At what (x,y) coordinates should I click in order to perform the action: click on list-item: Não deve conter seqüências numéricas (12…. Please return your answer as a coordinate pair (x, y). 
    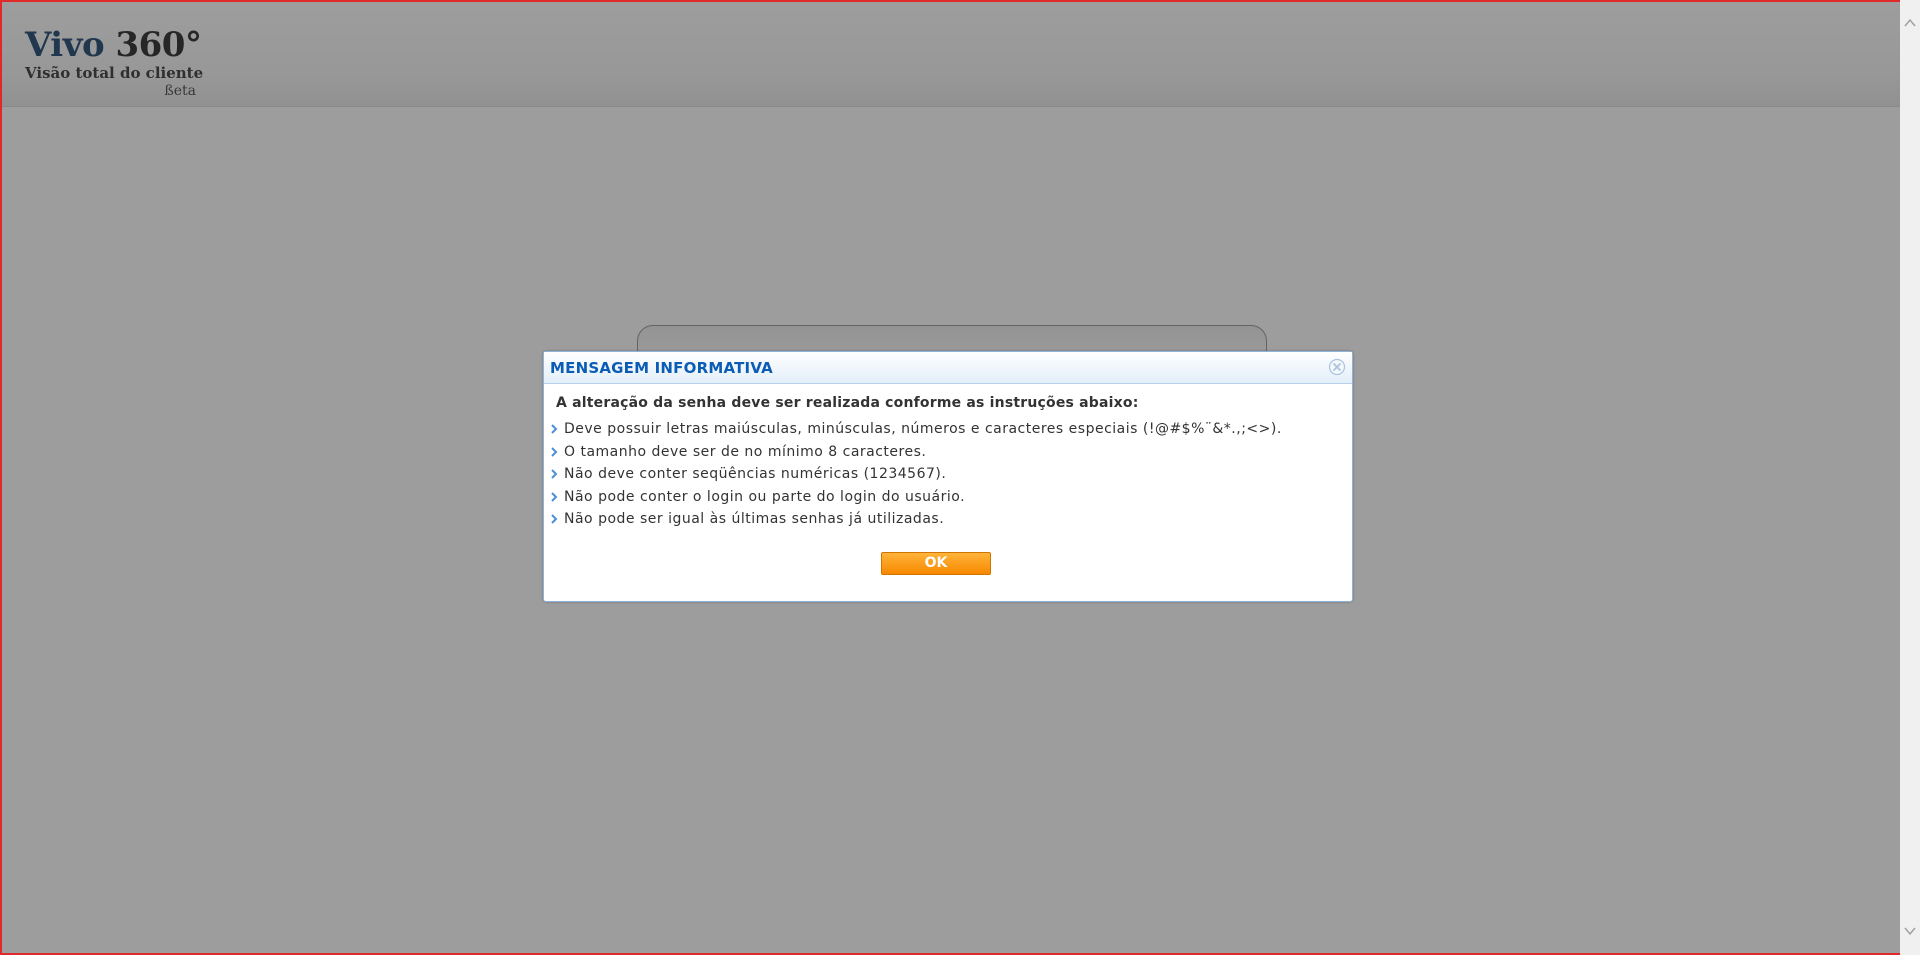
    Looking at the image, I should click on (945, 474).